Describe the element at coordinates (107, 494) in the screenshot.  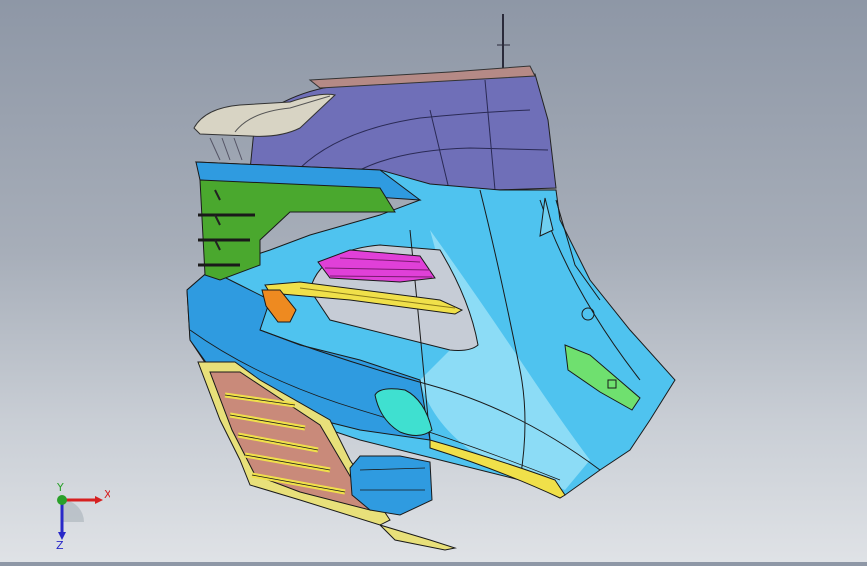
I see `x-axis-label: X` at that location.